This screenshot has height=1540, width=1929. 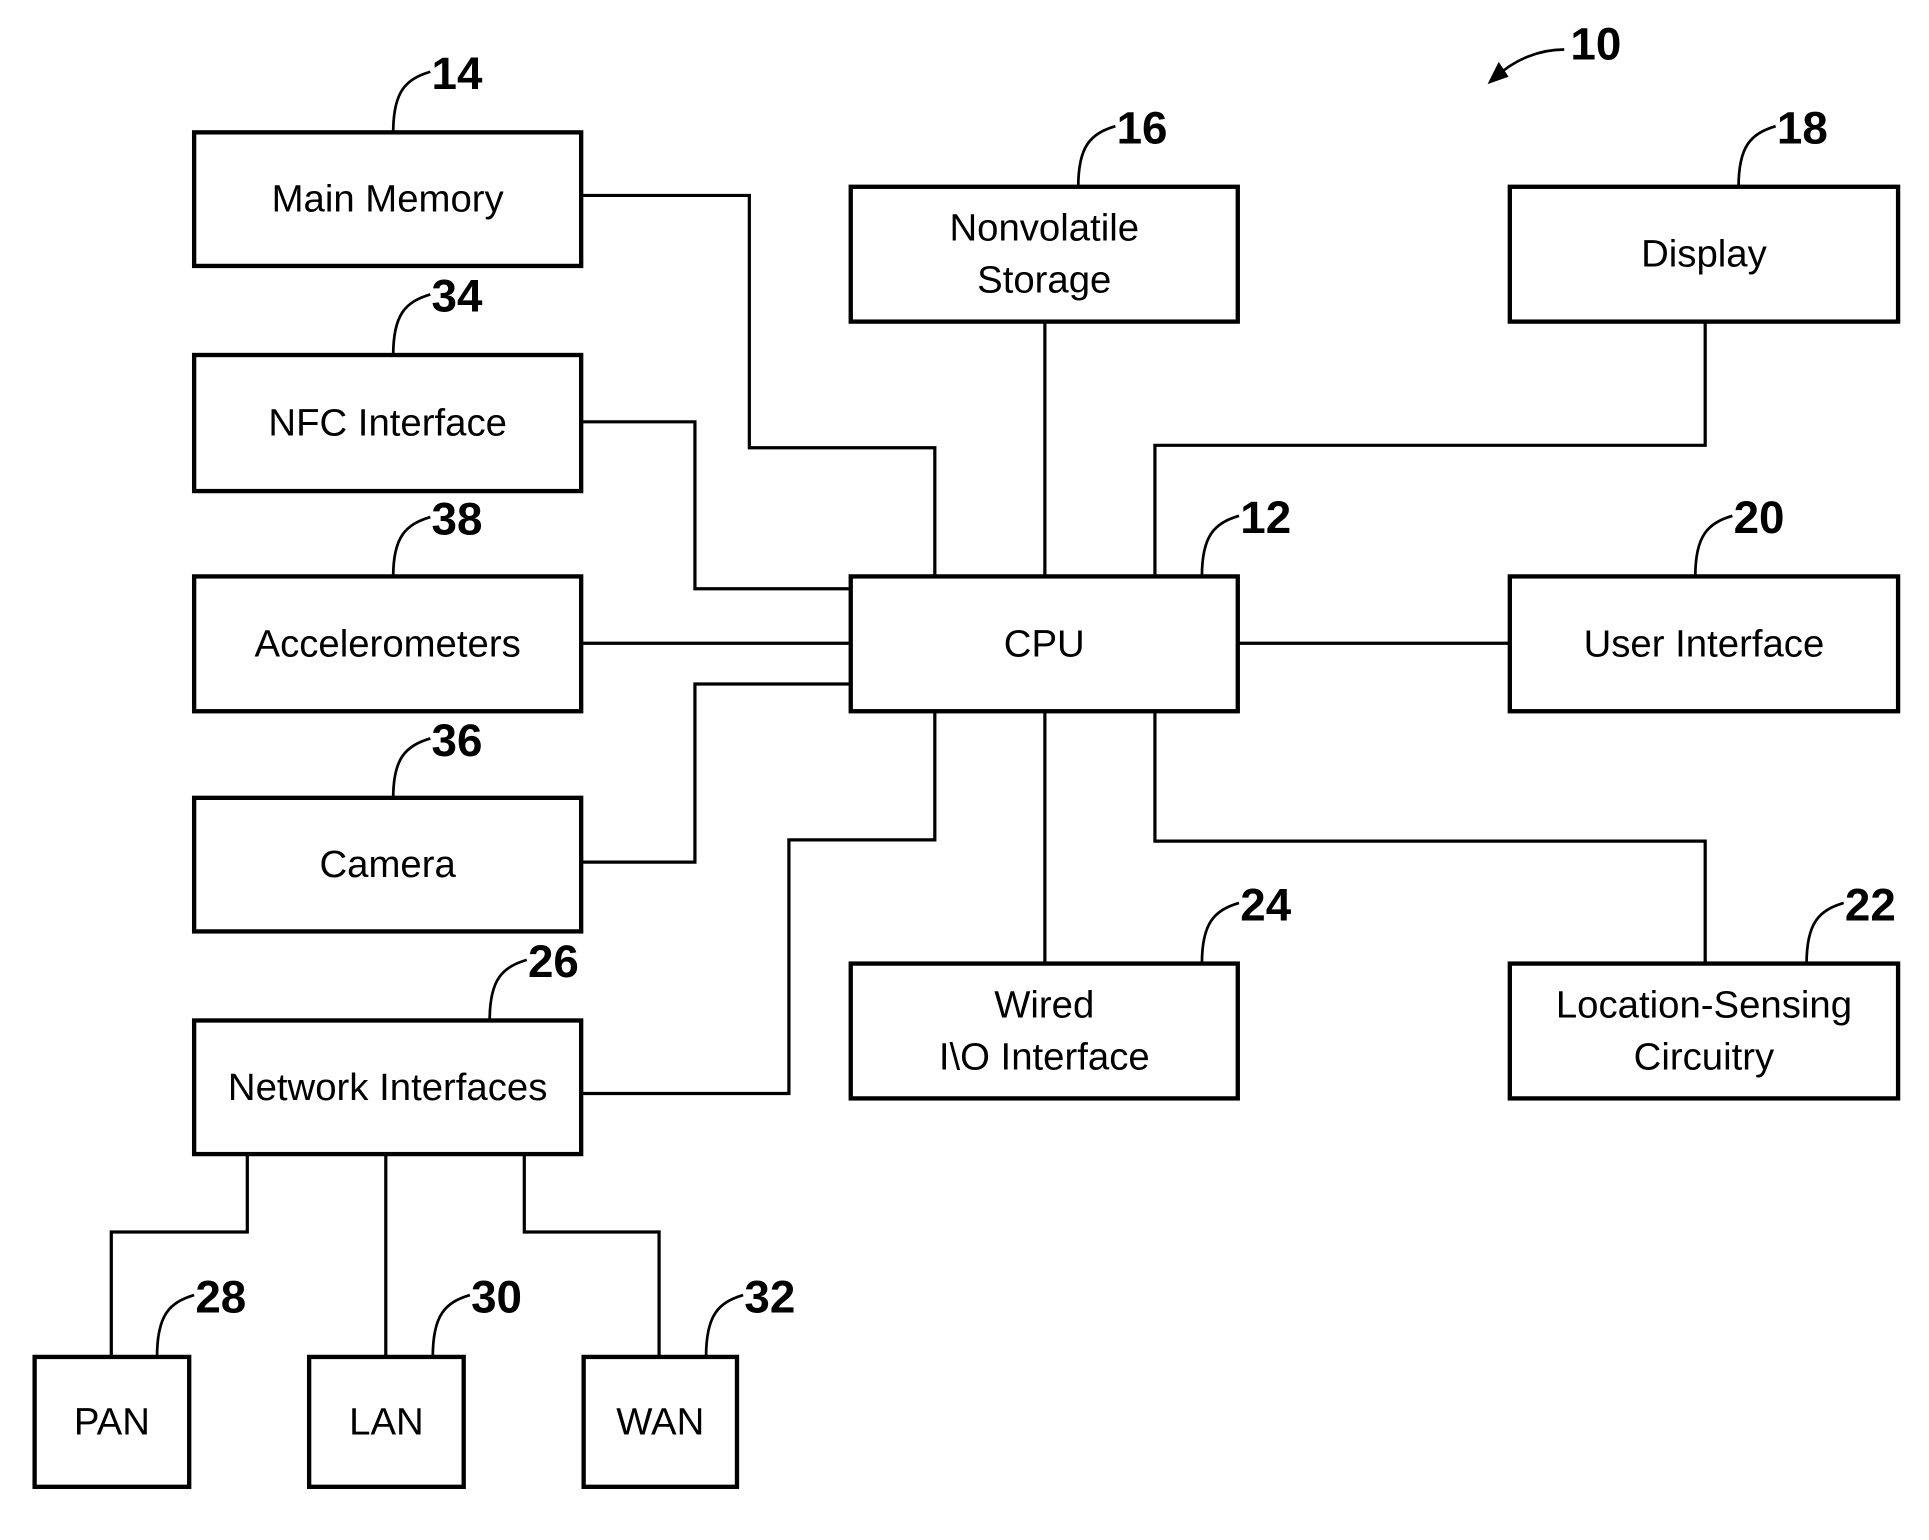 What do you see at coordinates (139, 1380) in the screenshot?
I see `block-pan: PAN 28` at bounding box center [139, 1380].